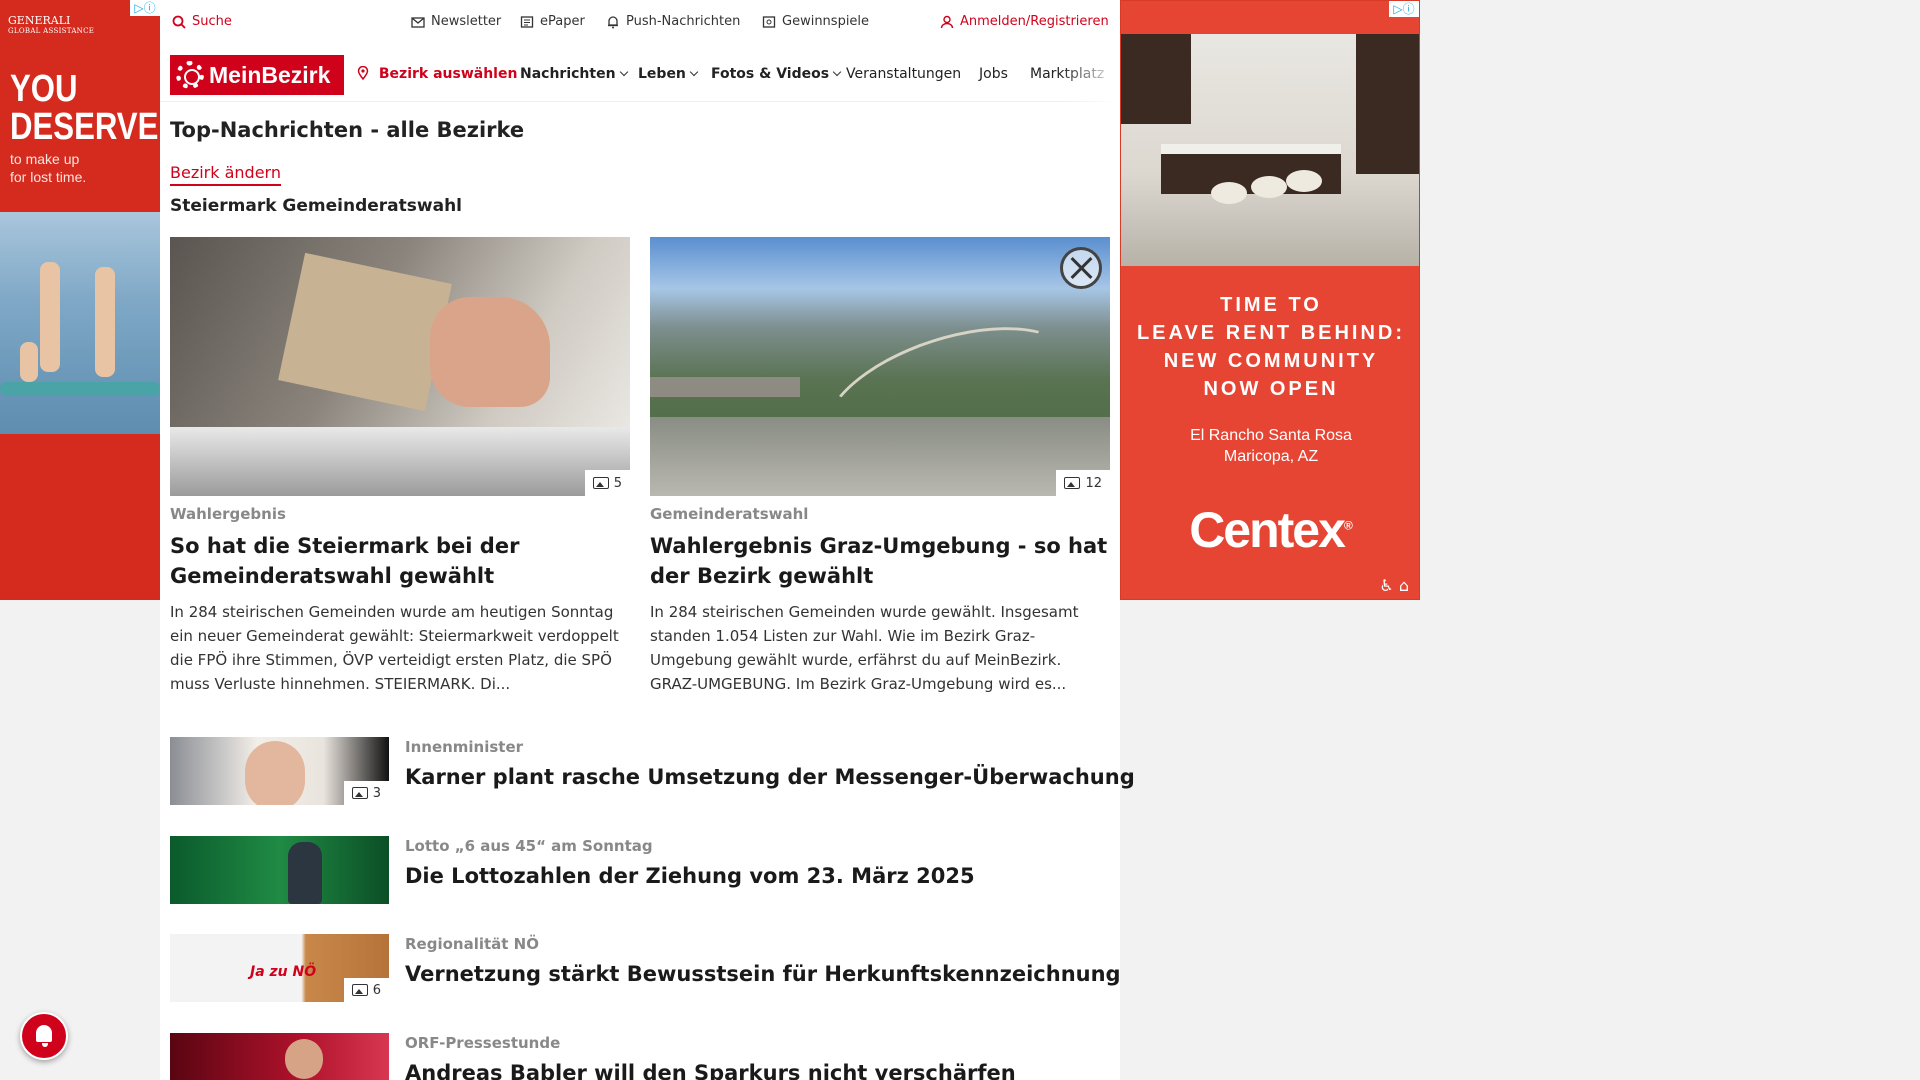 This screenshot has height=1080, width=1920. I want to click on gewinnspiele-link: Gewinnspiele, so click(815, 21).